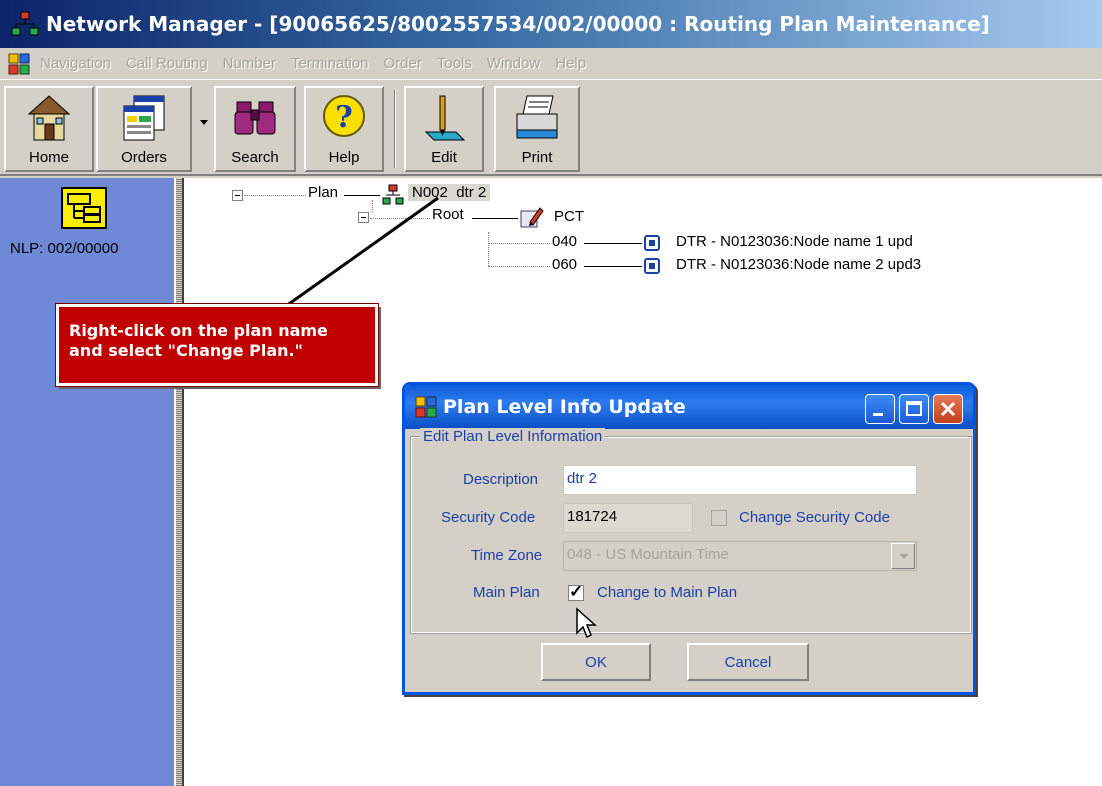 This screenshot has width=1102, height=786. Describe the element at coordinates (914, 409) in the screenshot. I see `maximize-icon` at that location.